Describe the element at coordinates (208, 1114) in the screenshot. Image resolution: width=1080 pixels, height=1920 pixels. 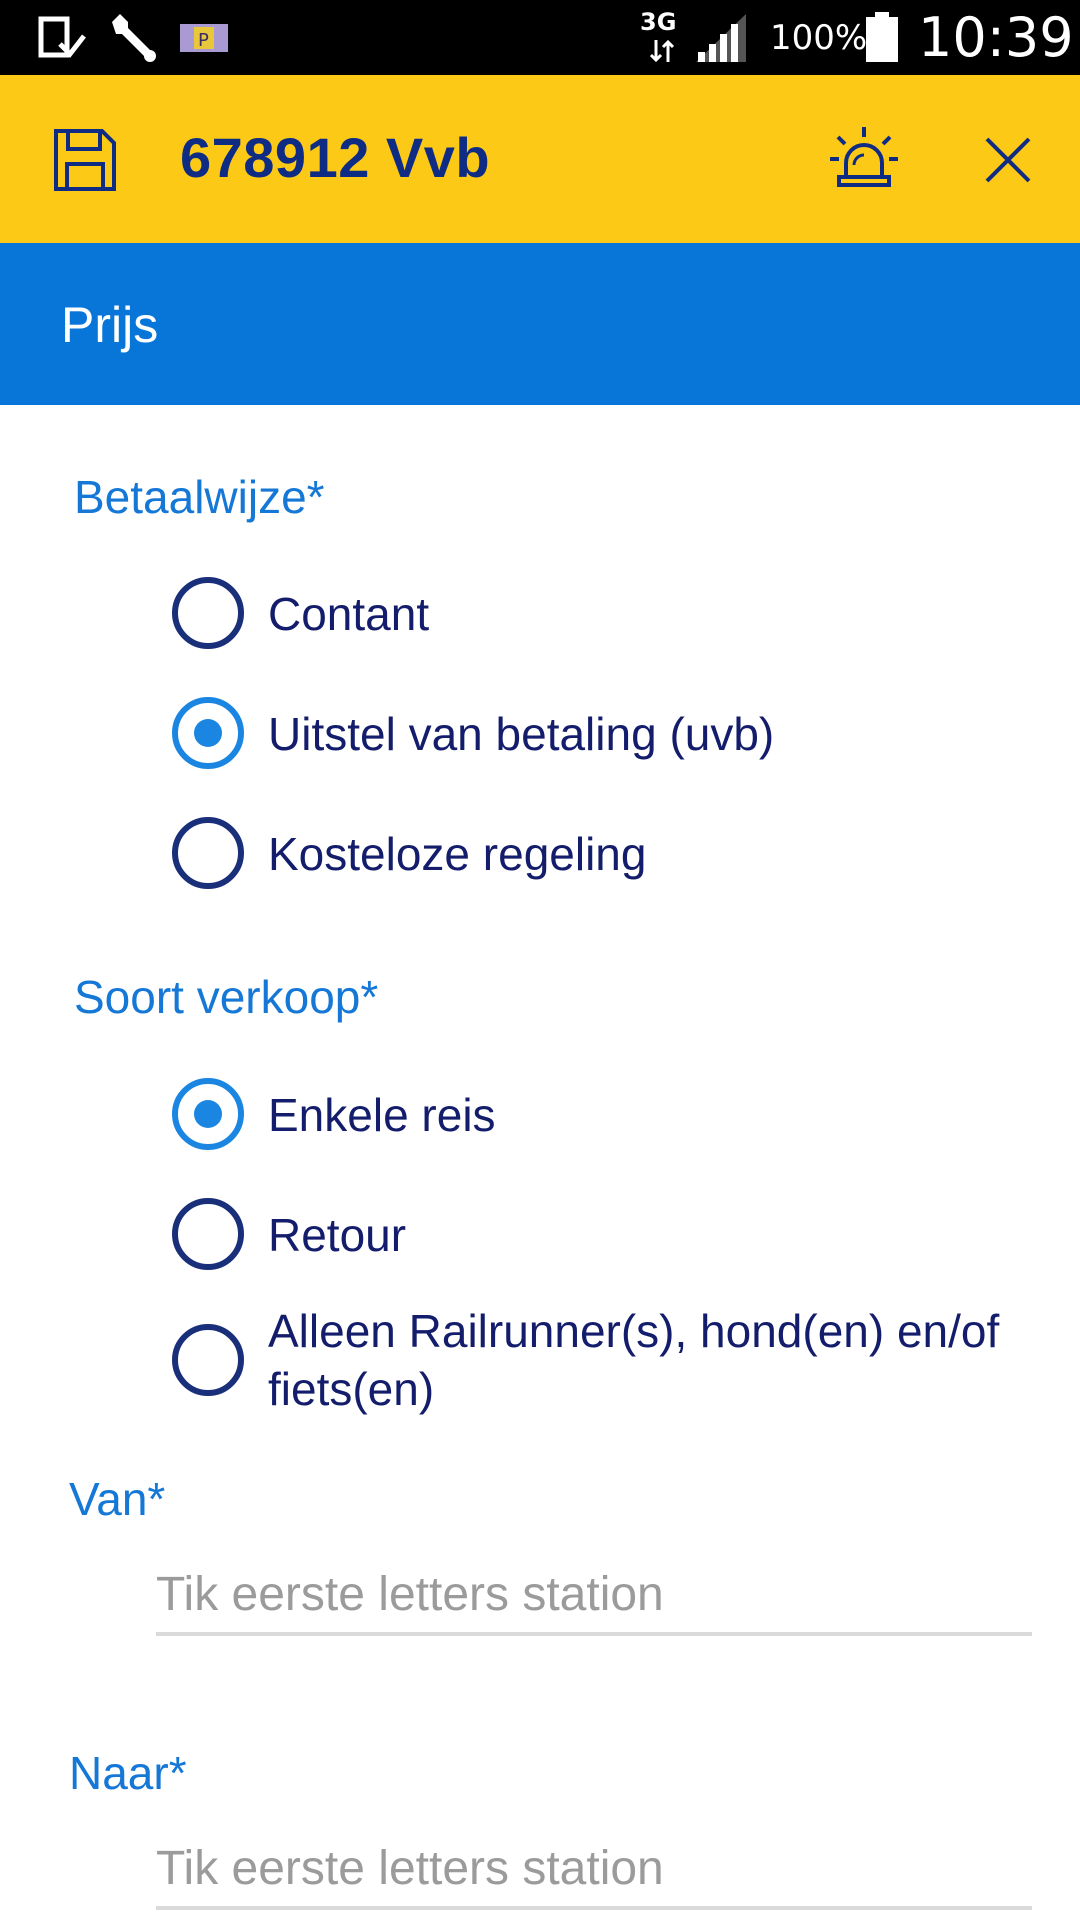
I see `radio-enkele-reis` at that location.